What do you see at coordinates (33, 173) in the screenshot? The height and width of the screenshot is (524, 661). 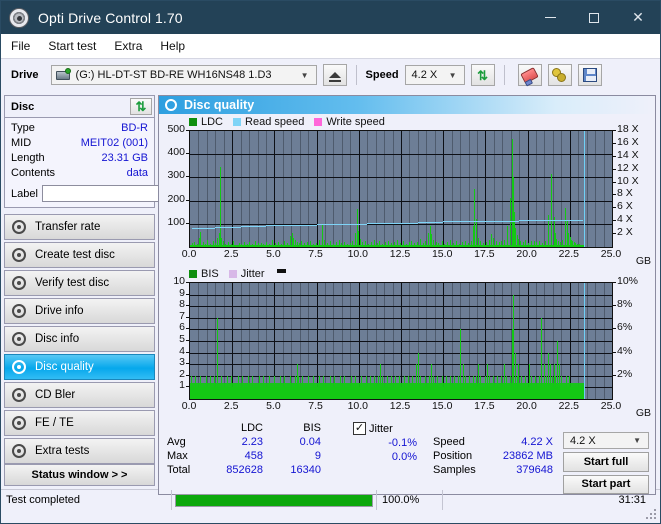 I see `disc-row-key: Contents` at bounding box center [33, 173].